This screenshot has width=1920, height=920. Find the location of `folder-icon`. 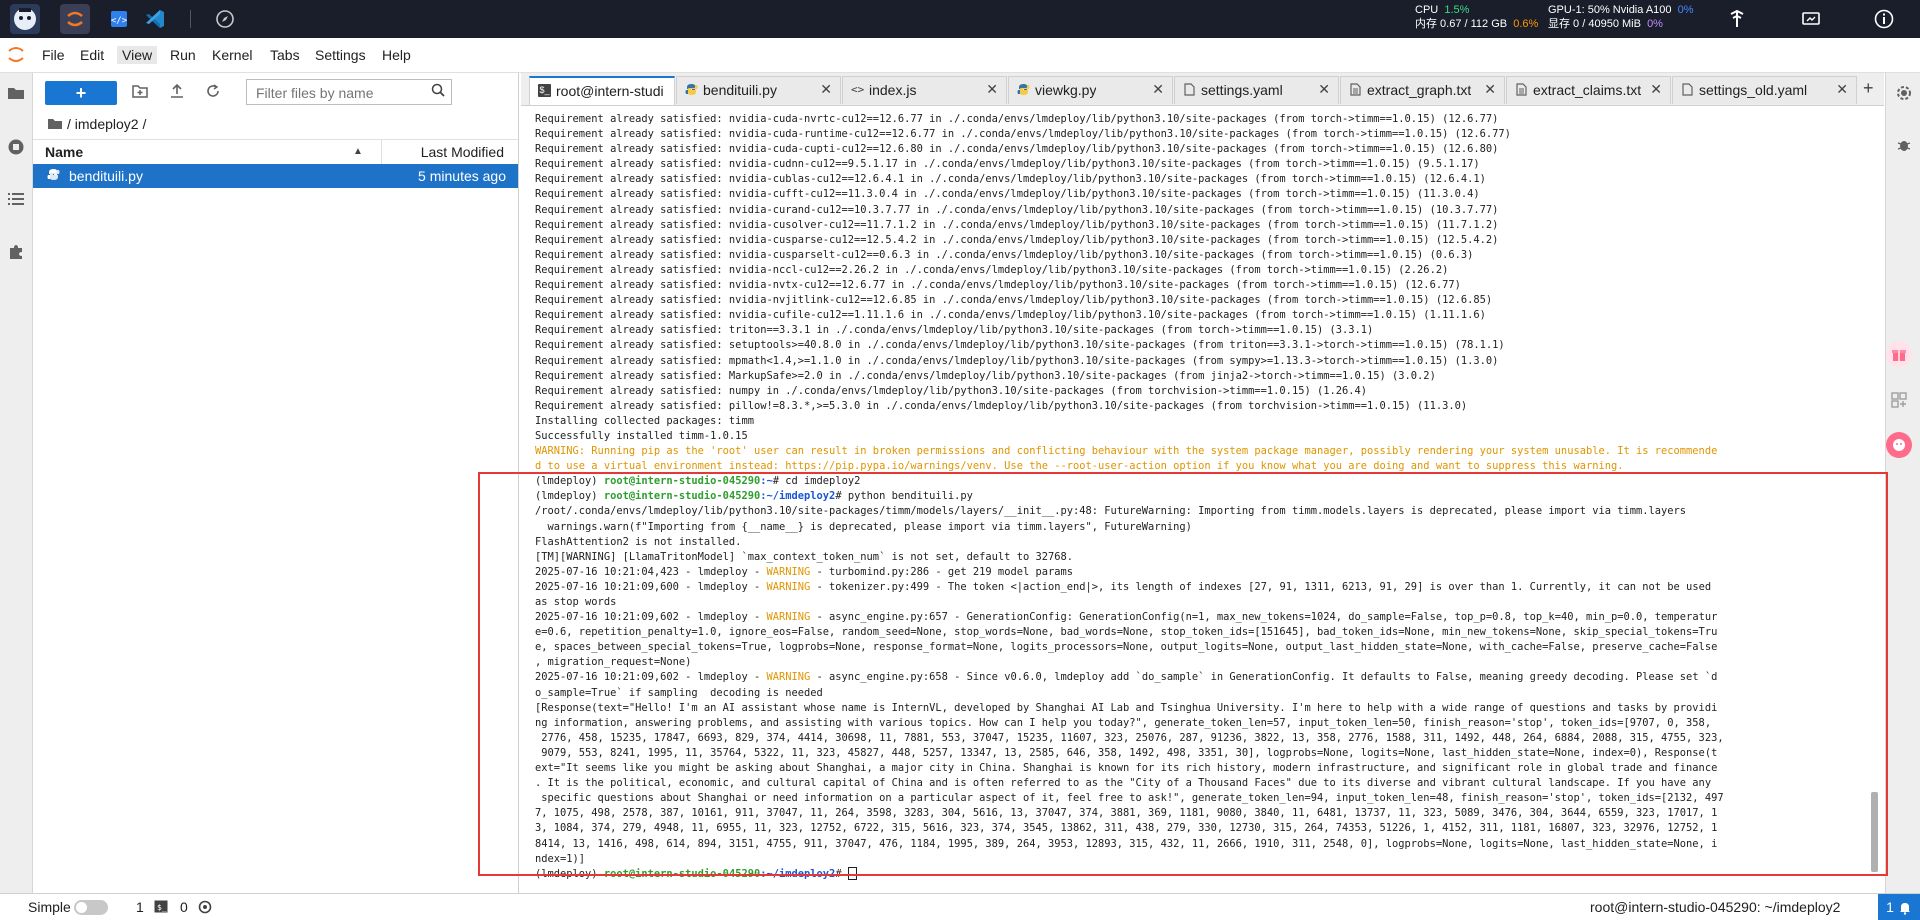

folder-icon is located at coordinates (16, 95).